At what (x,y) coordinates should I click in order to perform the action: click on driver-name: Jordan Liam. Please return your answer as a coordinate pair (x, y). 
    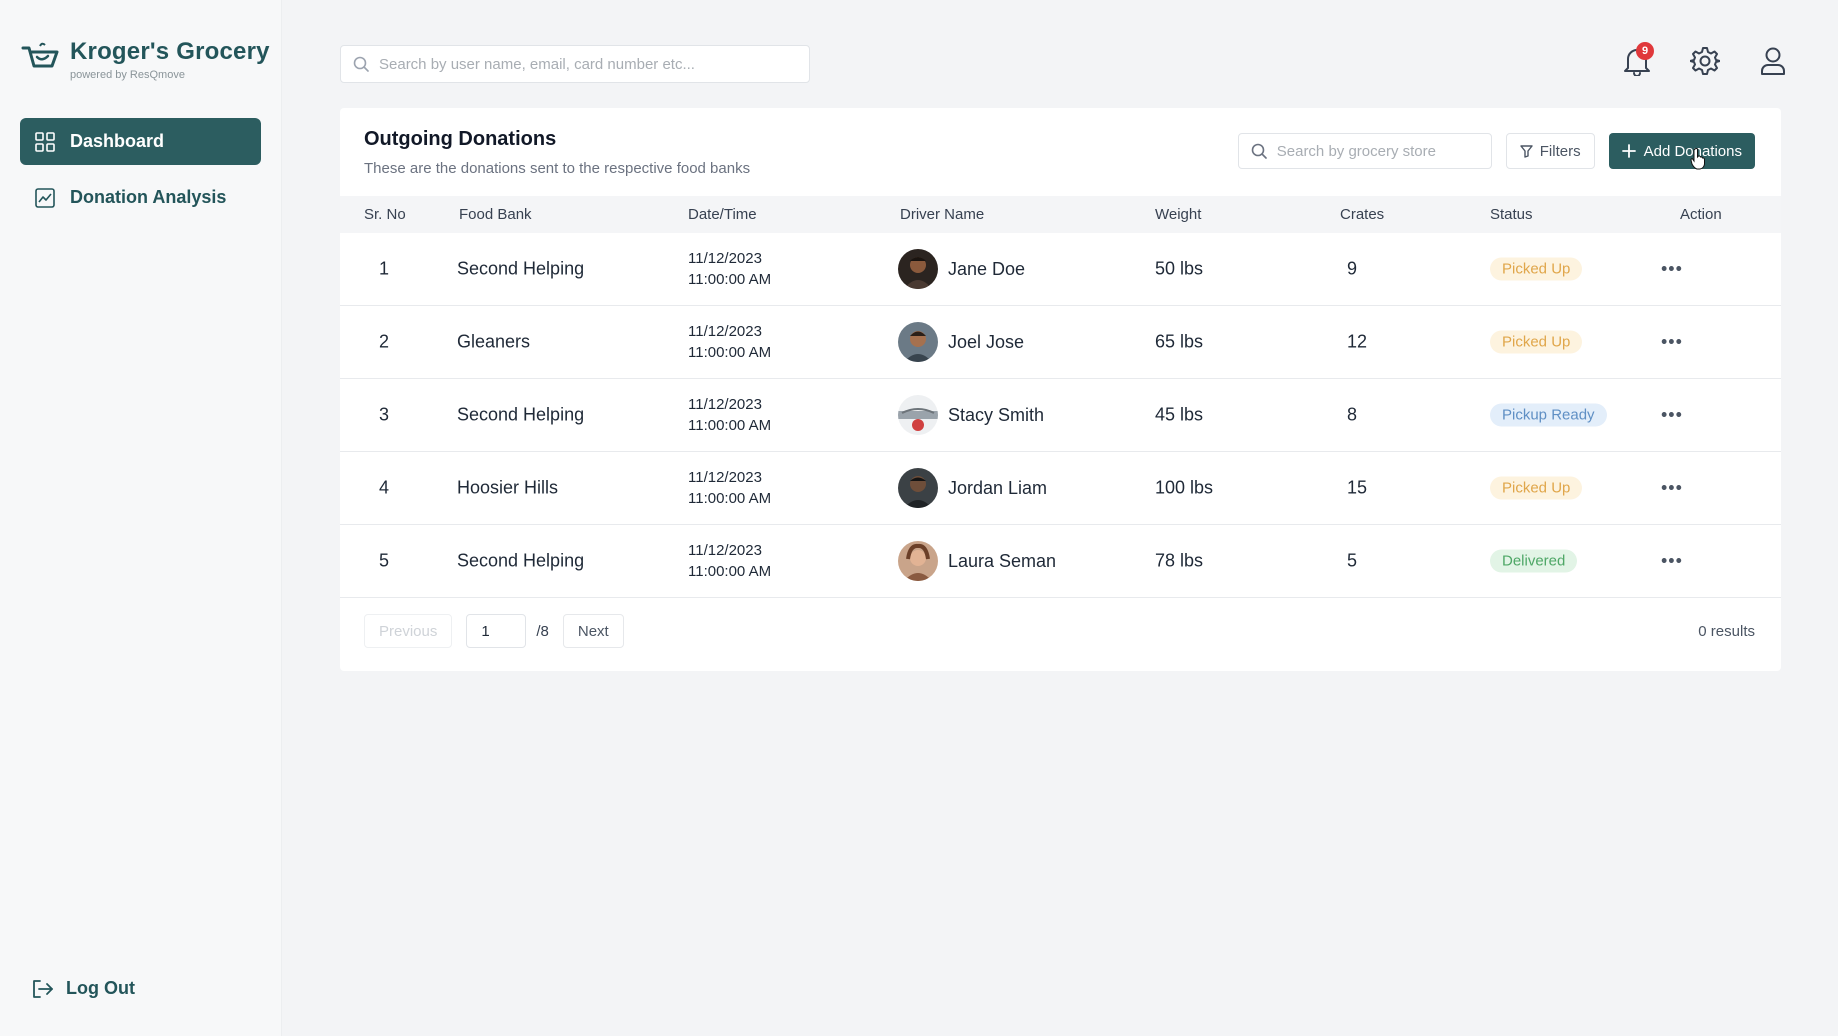
    Looking at the image, I should click on (998, 487).